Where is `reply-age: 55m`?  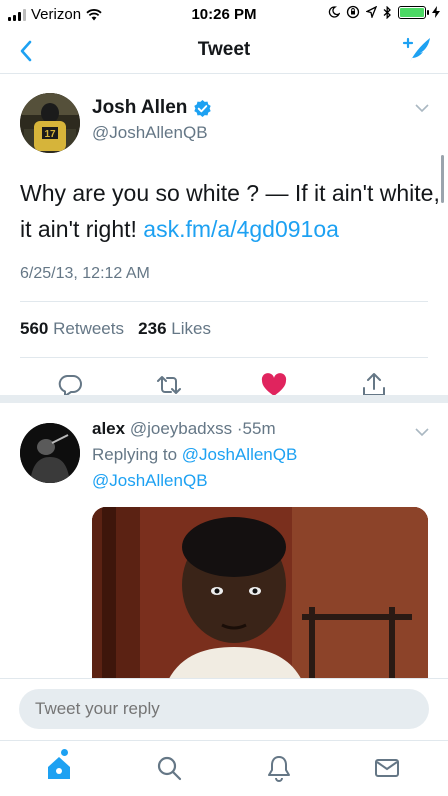 reply-age: 55m is located at coordinates (259, 428).